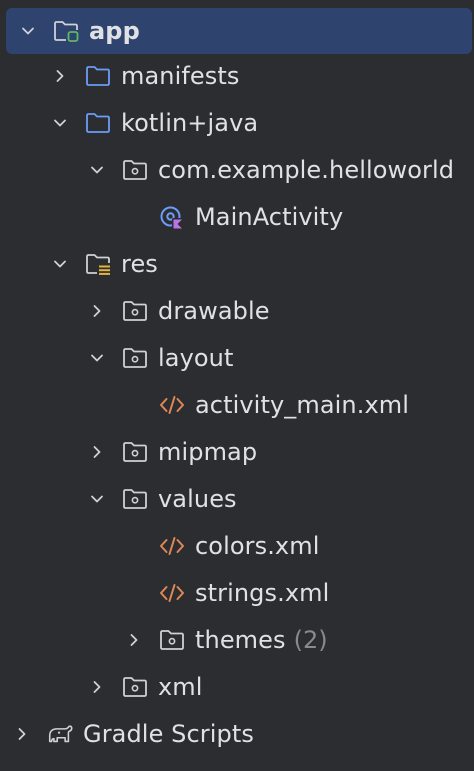  I want to click on tree-item-kotlin-java: kotlin+java, so click(237, 123).